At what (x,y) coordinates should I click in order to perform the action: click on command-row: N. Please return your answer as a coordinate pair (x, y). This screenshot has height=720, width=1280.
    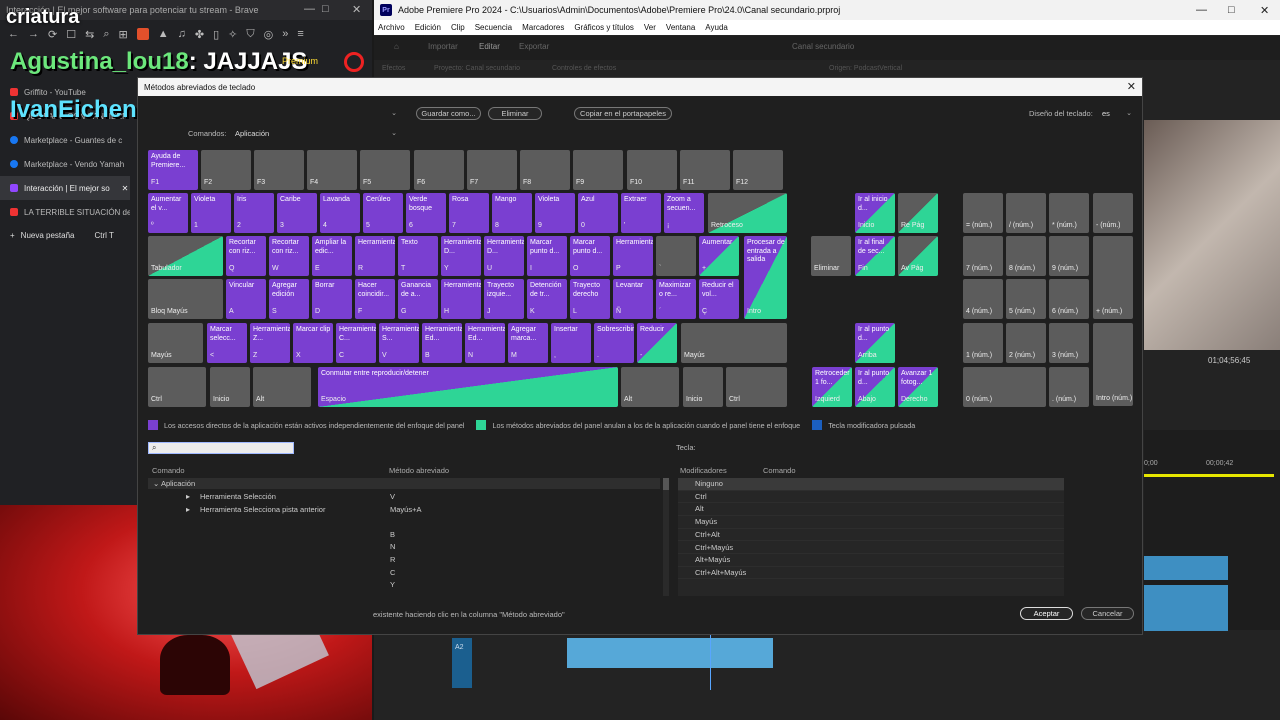
    Looking at the image, I should click on (404, 547).